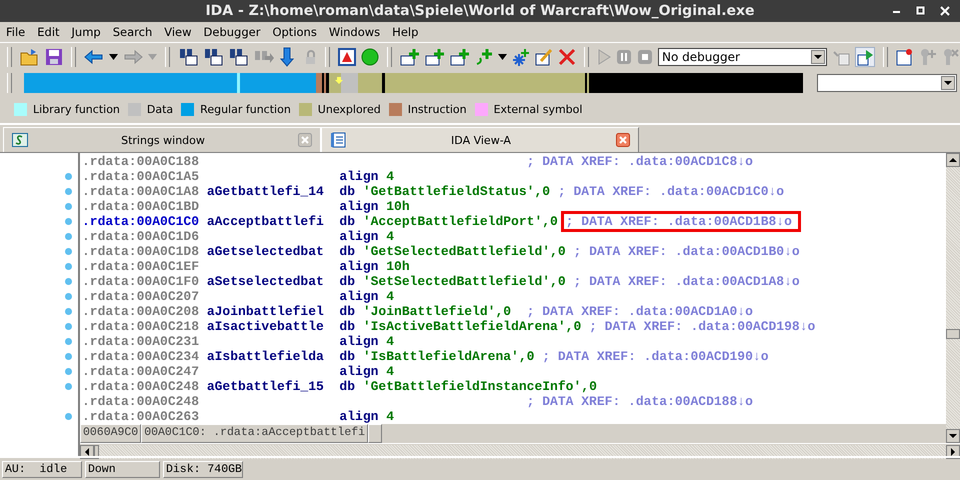 This screenshot has width=960, height=480. Describe the element at coordinates (178, 32) in the screenshot. I see `menu-item: View` at that location.